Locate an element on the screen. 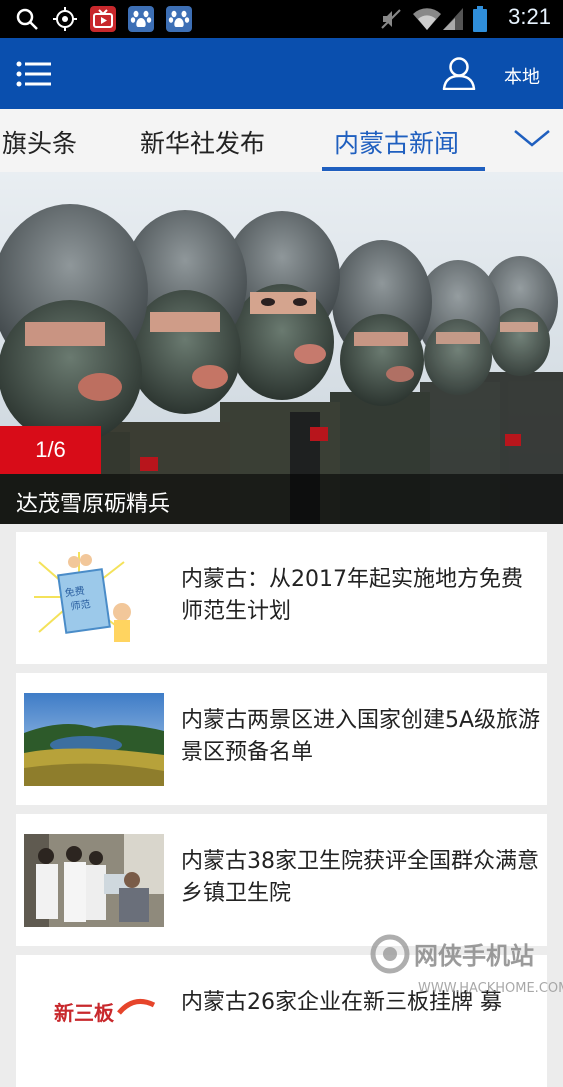  news-item: 免费 师范 内蒙古：从2017年起实施地方免费师范生计划 is located at coordinates (281, 598).